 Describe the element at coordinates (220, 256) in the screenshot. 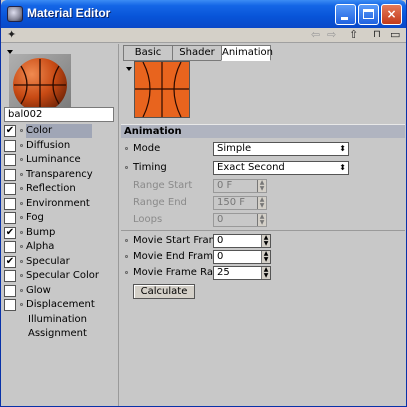

I see `movie-end-value: 0` at that location.